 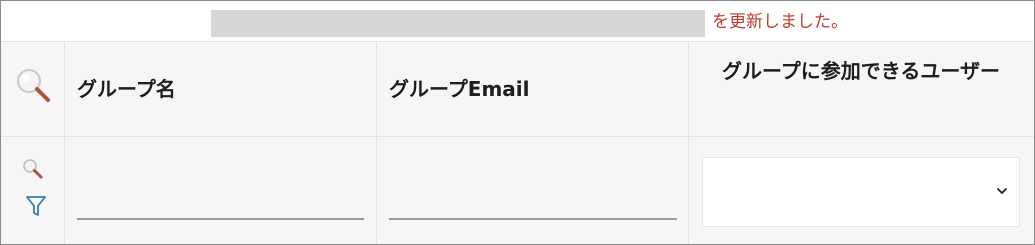 I want to click on chevron-down-icon, so click(x=1002, y=191).